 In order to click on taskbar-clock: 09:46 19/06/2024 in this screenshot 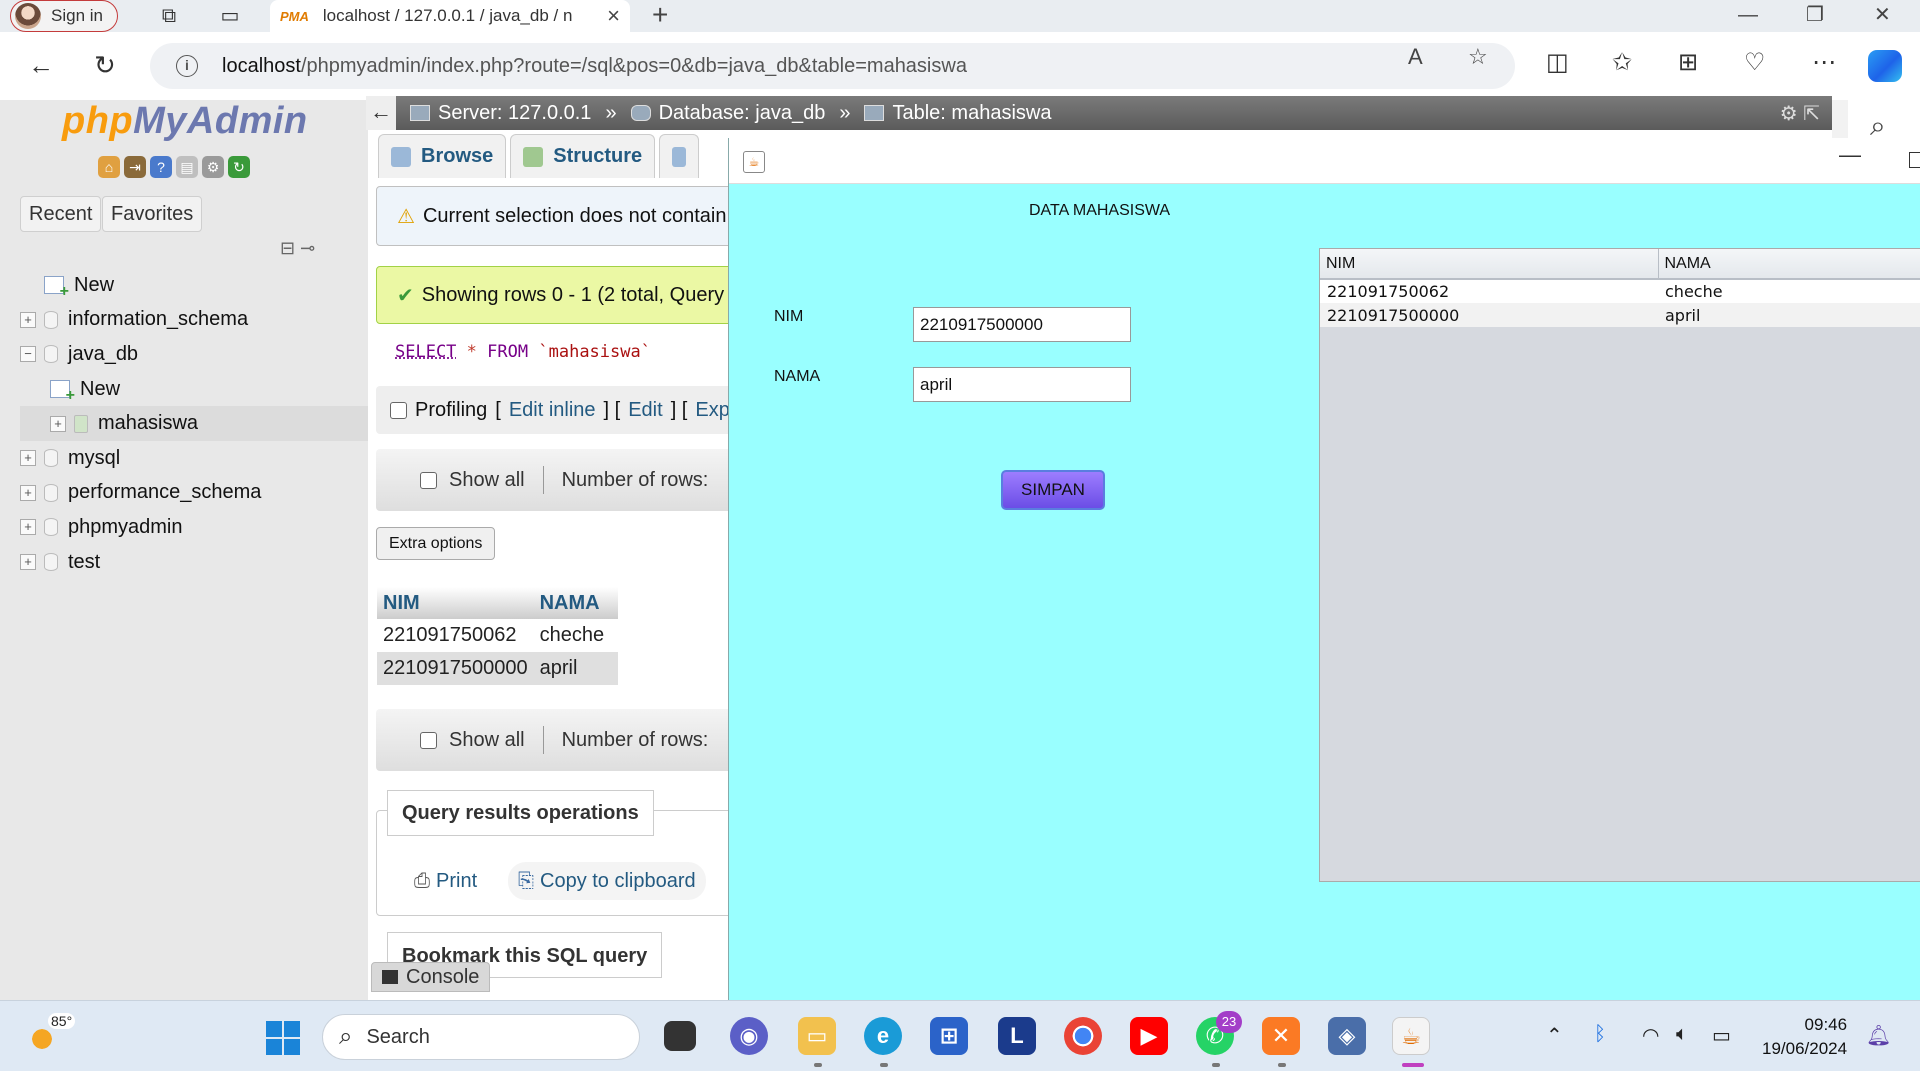, I will do `click(1804, 1037)`.